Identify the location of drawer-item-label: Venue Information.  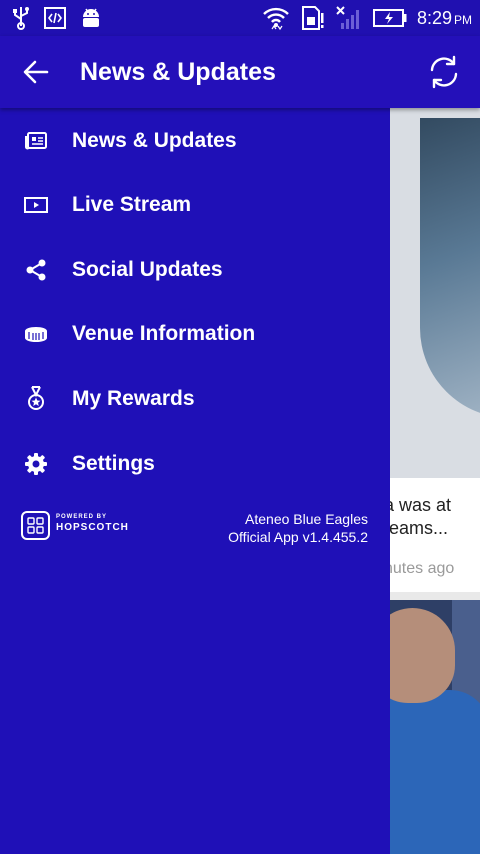
(164, 333).